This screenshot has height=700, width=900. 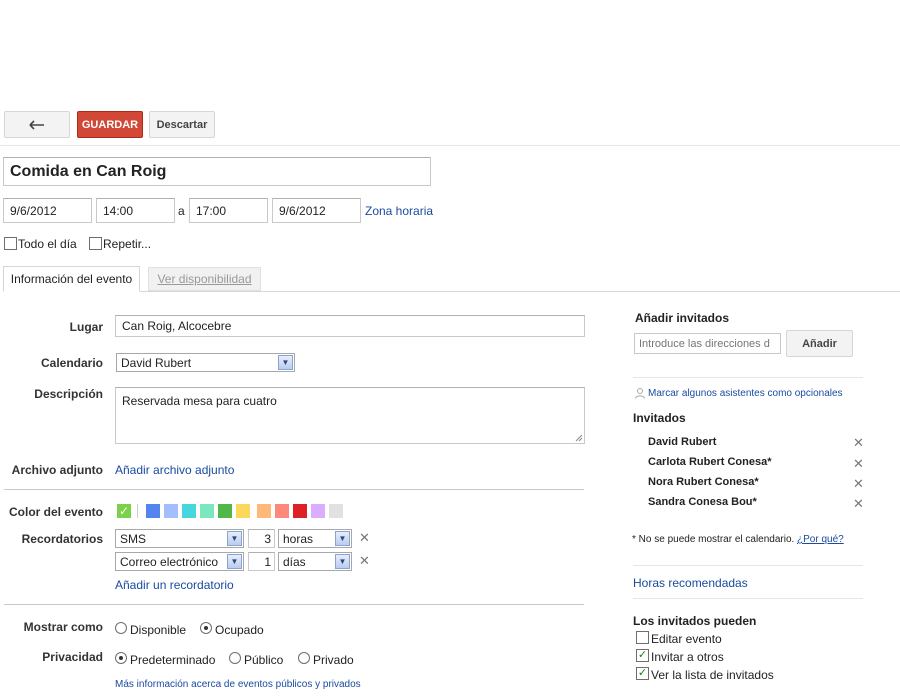 What do you see at coordinates (121, 658) in the screenshot?
I see `privacy-default-radio` at bounding box center [121, 658].